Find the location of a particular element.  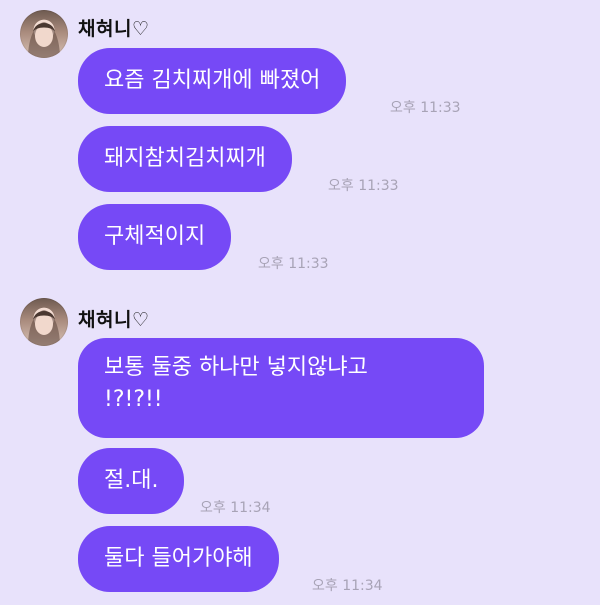

message-text: 둘다 들어가야해 is located at coordinates (178, 558).